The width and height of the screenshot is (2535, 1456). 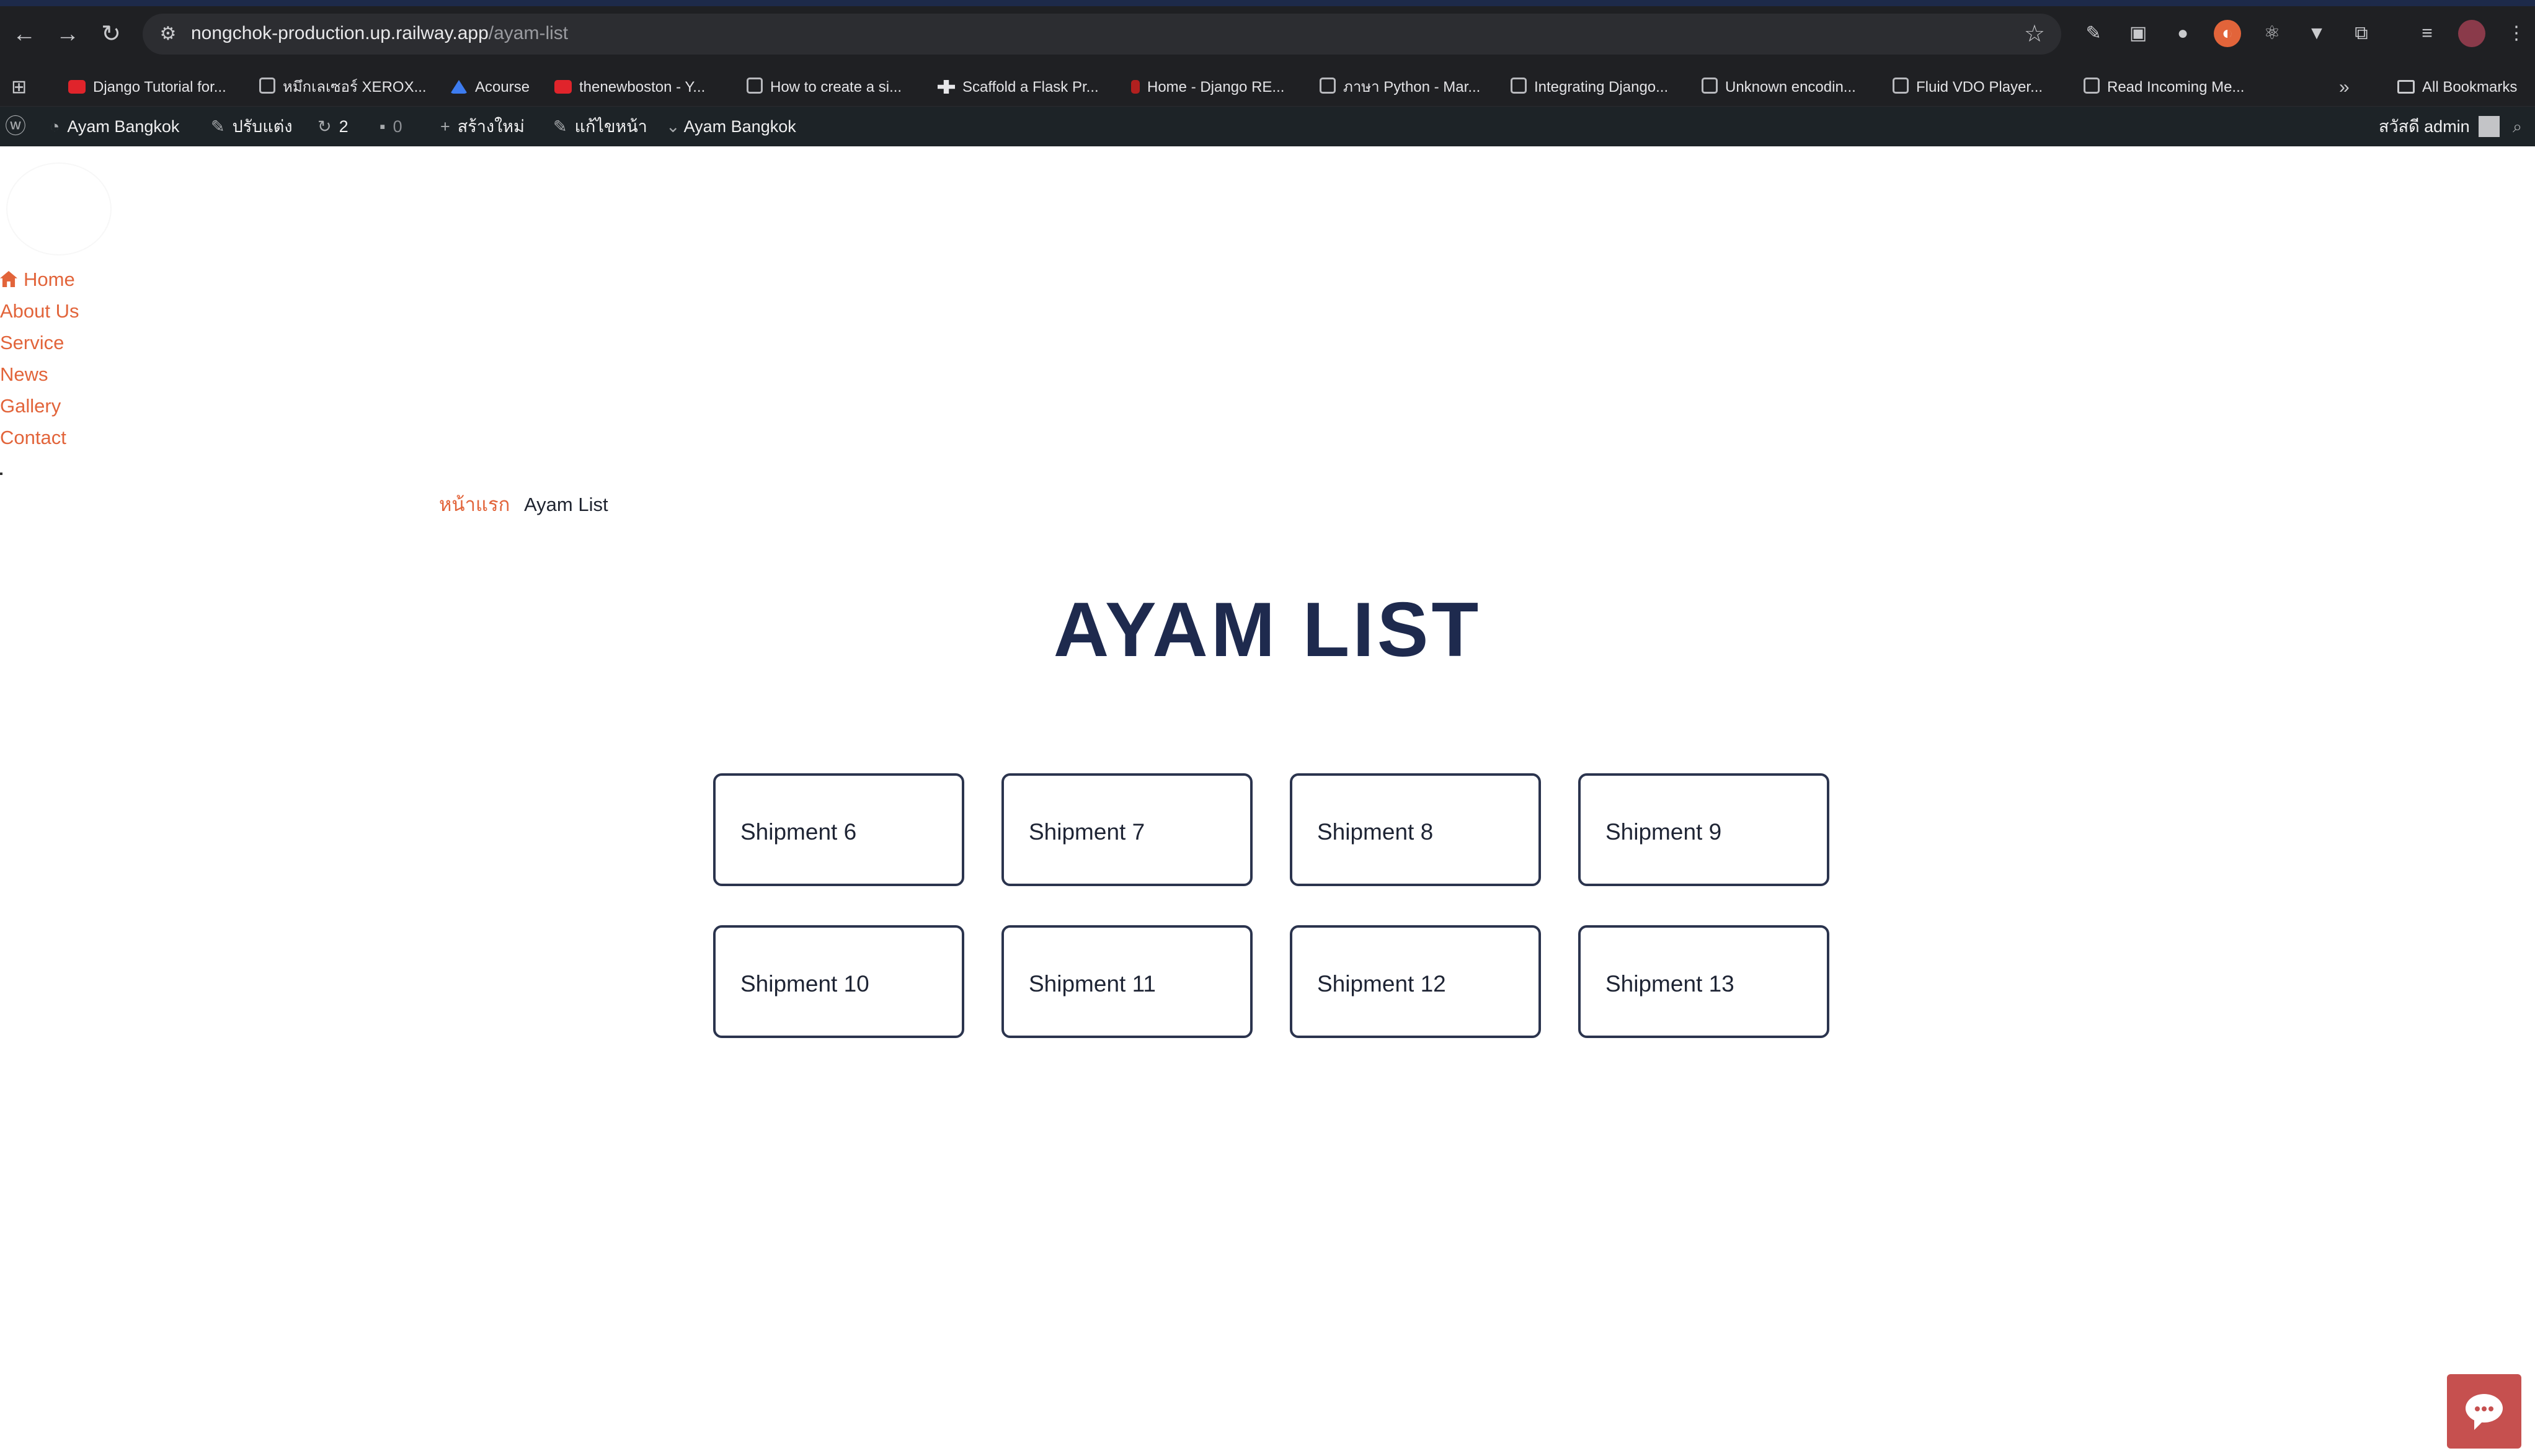 What do you see at coordinates (1669, 984) in the screenshot?
I see `shipment-label: Shipment 13` at bounding box center [1669, 984].